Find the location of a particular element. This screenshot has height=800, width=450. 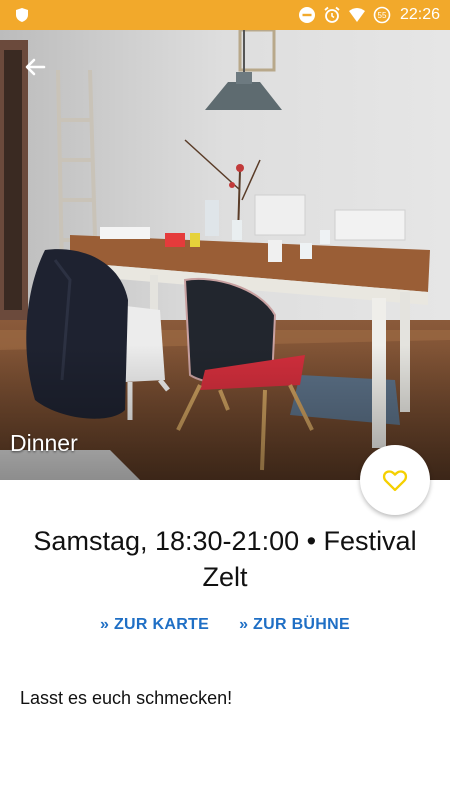

event-time-location: Samstag, 18:30-21:00 • Festival Zelt is located at coordinates (225, 559).